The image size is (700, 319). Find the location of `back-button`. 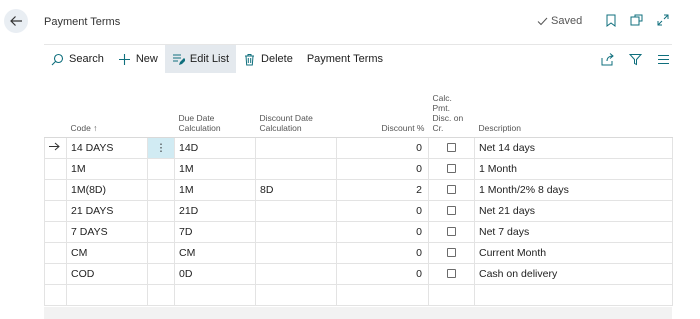

back-button is located at coordinates (16, 21).